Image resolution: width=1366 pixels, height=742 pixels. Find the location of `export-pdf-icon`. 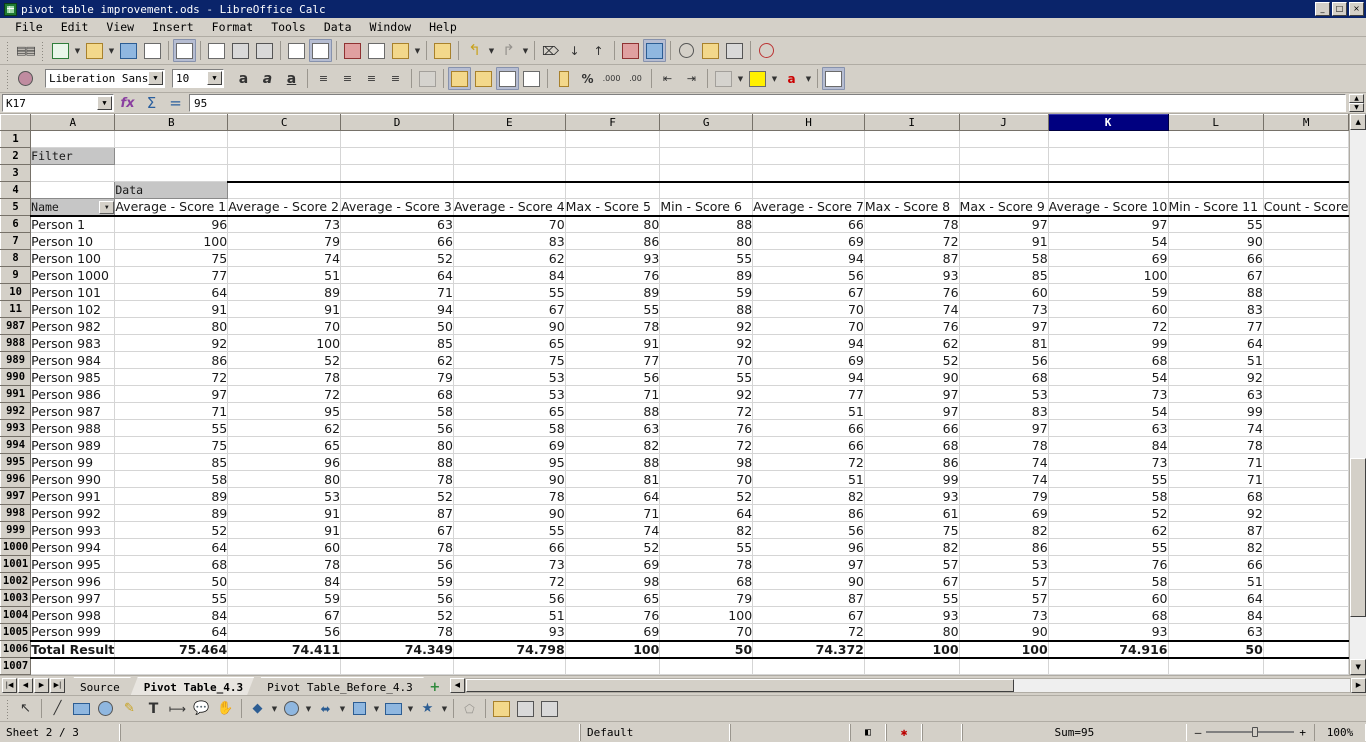

export-pdf-icon is located at coordinates (216, 50).